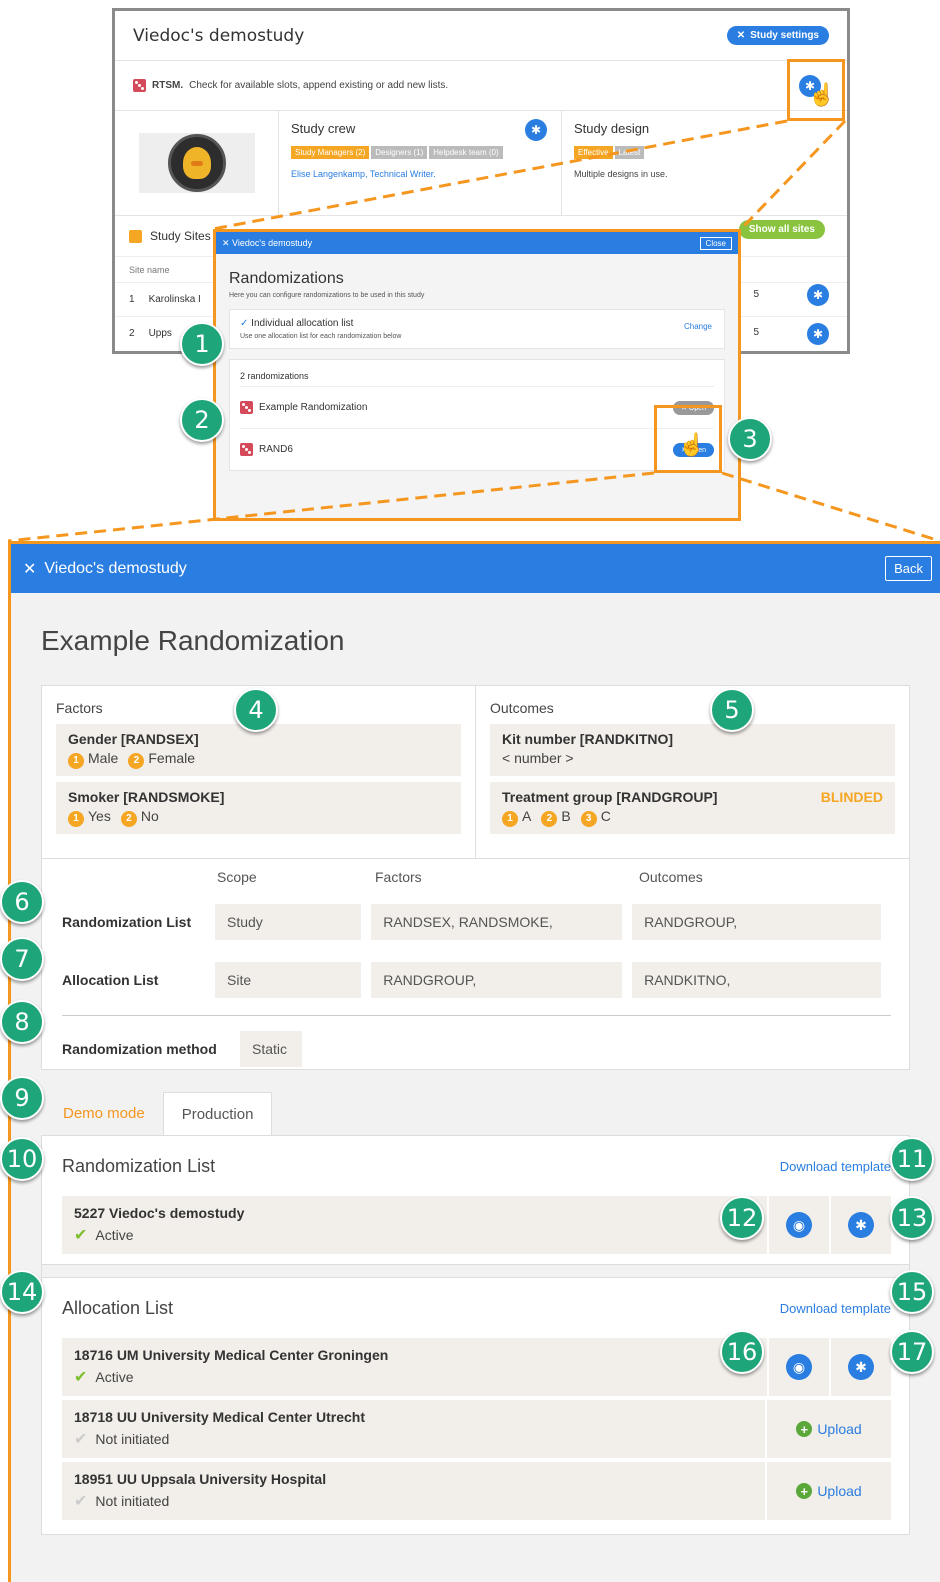  What do you see at coordinates (908, 568) in the screenshot?
I see `back-button: Back` at bounding box center [908, 568].